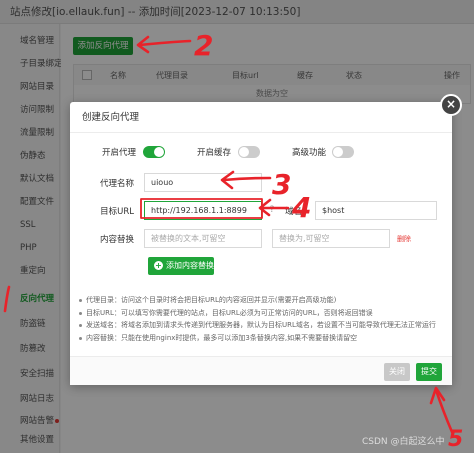 This screenshot has height=453, width=474. What do you see at coordinates (119, 153) in the screenshot?
I see `enable-proxy-label: 开启代理` at bounding box center [119, 153].